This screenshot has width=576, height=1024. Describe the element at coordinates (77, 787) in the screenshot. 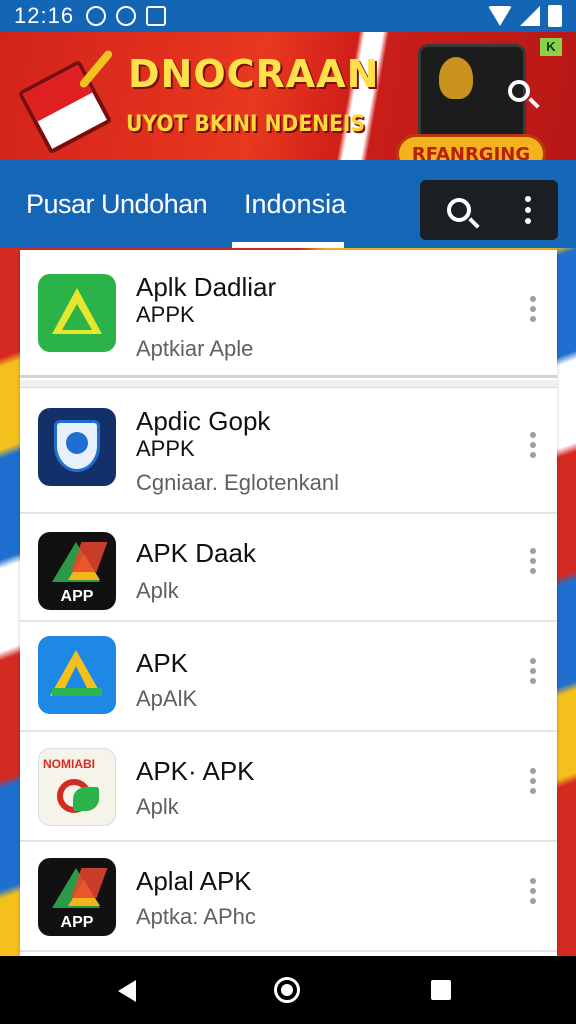

I see `nomiabi-icon: NOMIABI` at that location.